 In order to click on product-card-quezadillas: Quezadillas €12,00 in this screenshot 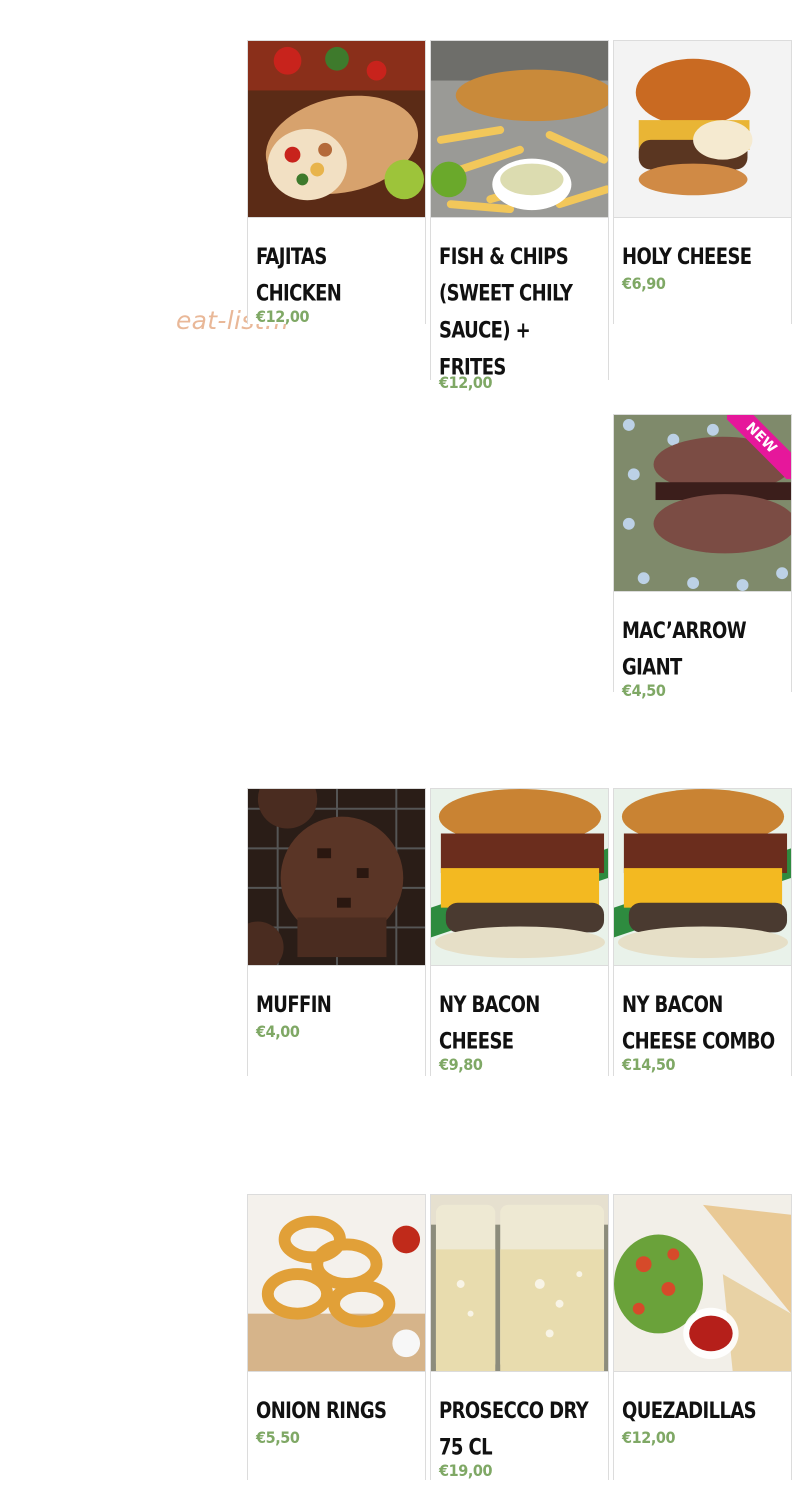, I will do `click(702, 1337)`.